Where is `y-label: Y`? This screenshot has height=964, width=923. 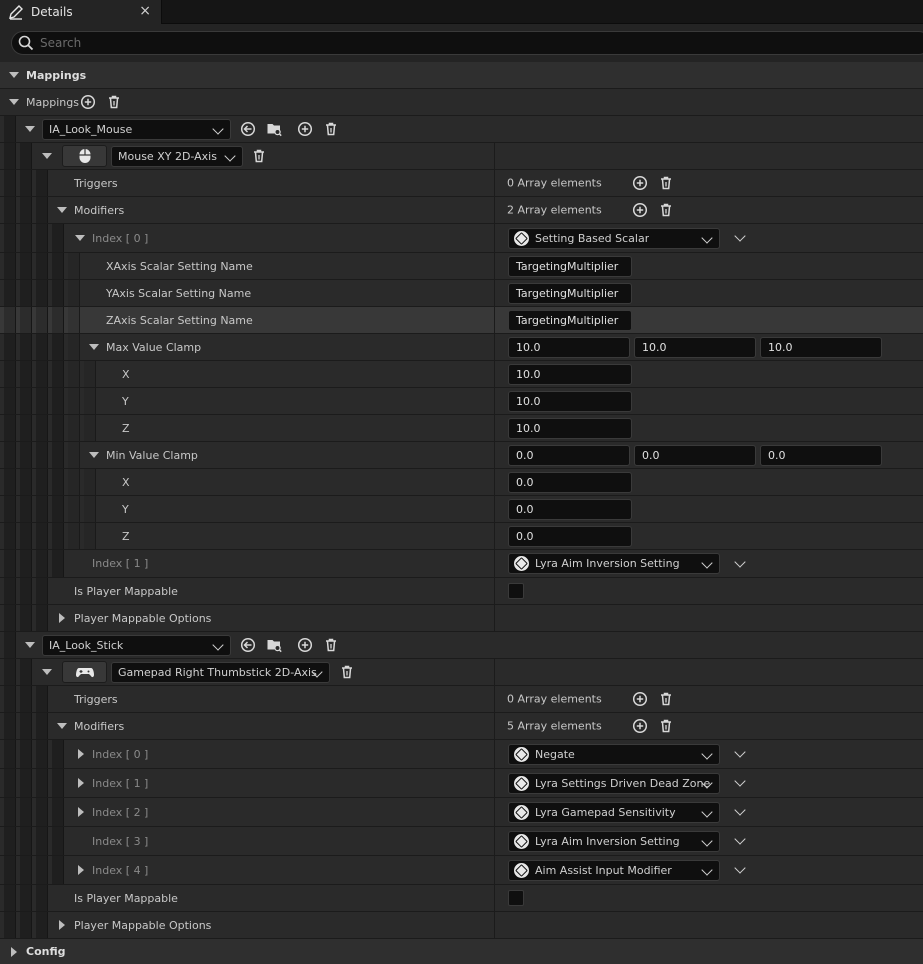
y-label: Y is located at coordinates (125, 401).